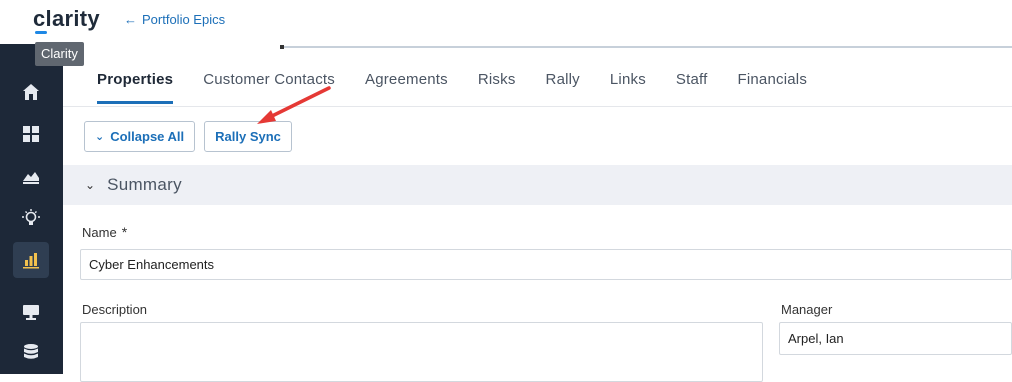 This screenshot has width=1012, height=382. Describe the element at coordinates (124, 232) in the screenshot. I see `required-marker: *` at that location.